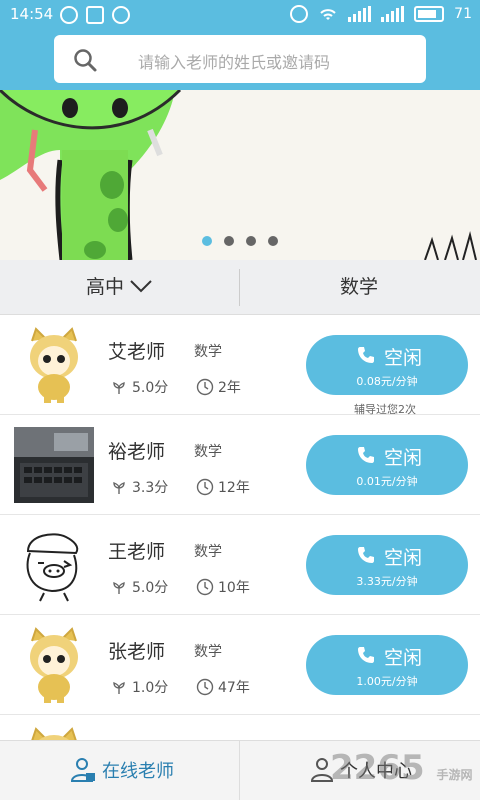 This screenshot has width=480, height=800. What do you see at coordinates (299, 14) in the screenshot?
I see `alarm-icon` at bounding box center [299, 14].